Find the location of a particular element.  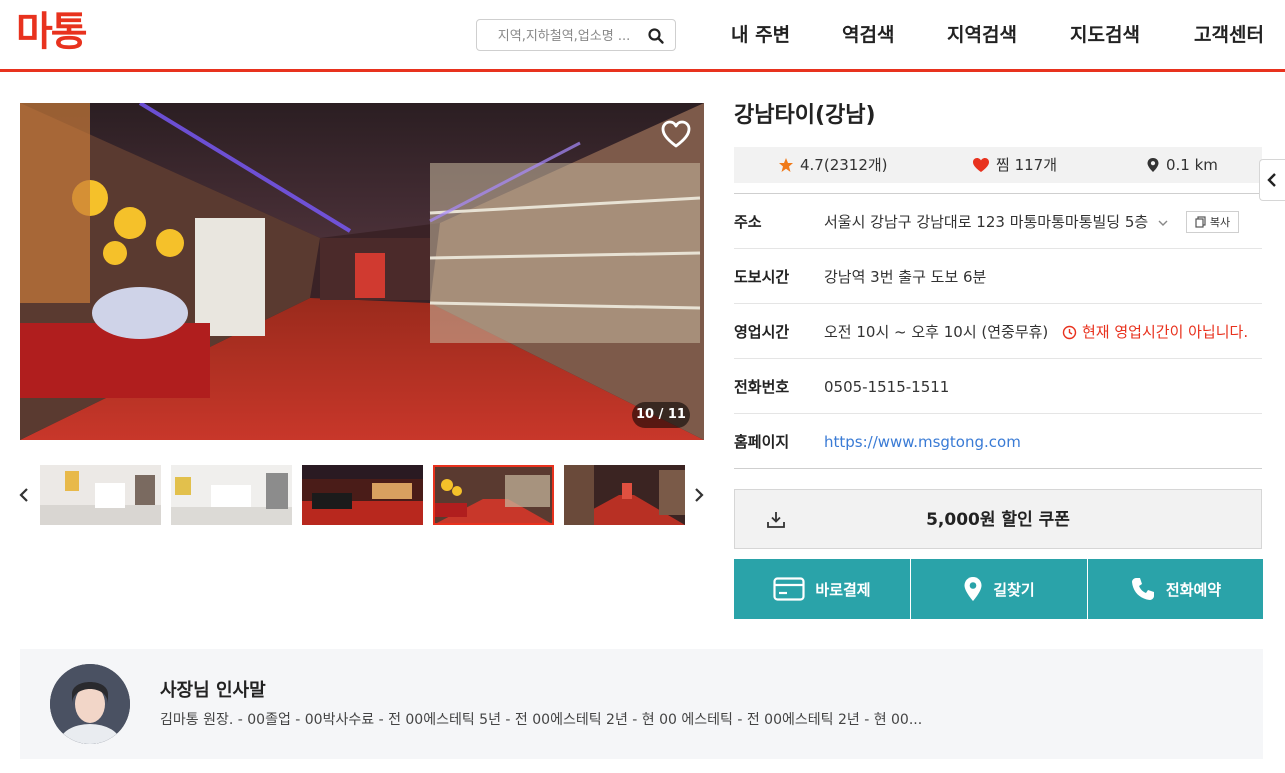

shop-stats-bar: 4.7(2312개) 찜 117개 0.1 km is located at coordinates (998, 165).